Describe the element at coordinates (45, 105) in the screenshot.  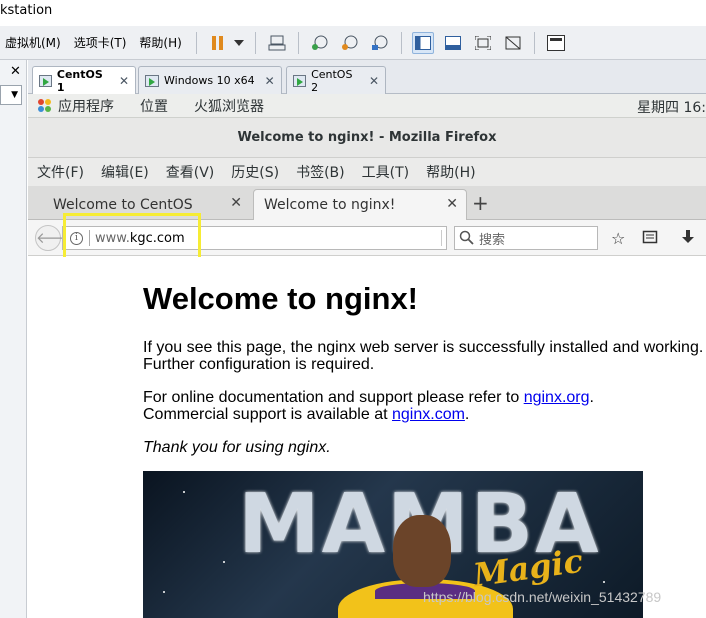
I see `applications-icon` at that location.